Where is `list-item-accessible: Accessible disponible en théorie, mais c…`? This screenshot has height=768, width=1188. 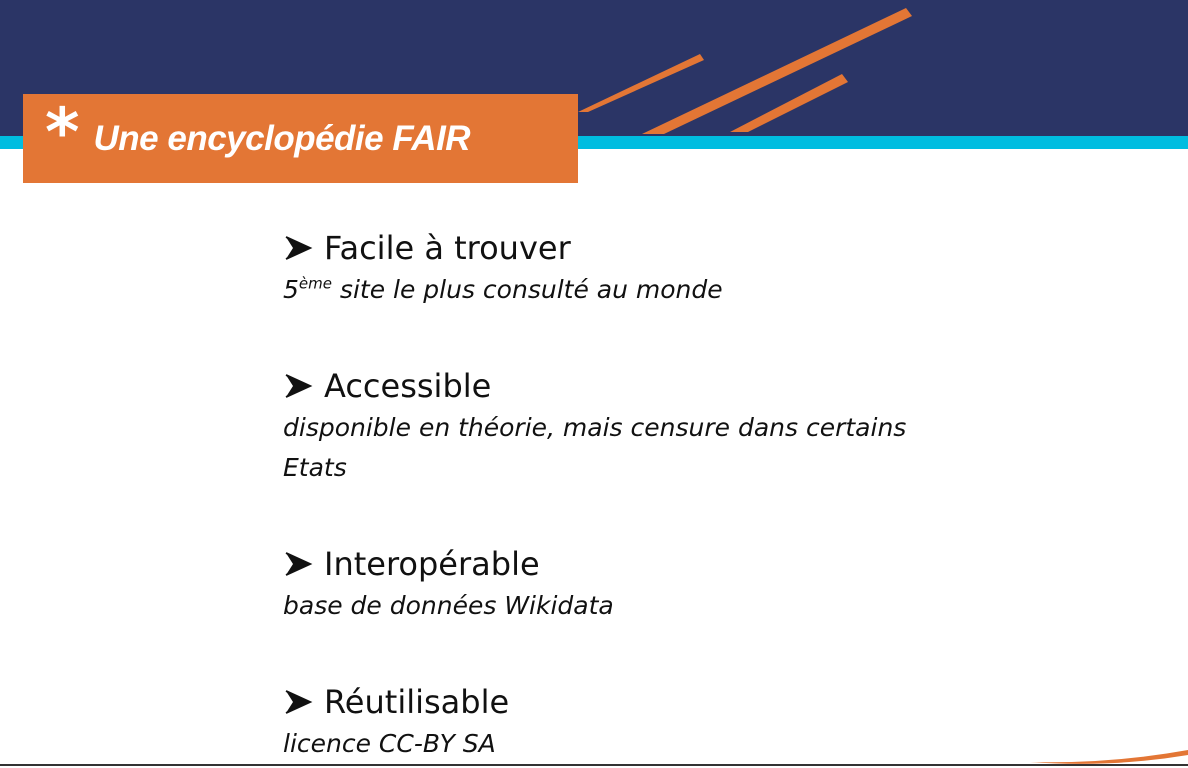
list-item-accessible: Accessible disponible en théorie, mais c… is located at coordinates (713, 426).